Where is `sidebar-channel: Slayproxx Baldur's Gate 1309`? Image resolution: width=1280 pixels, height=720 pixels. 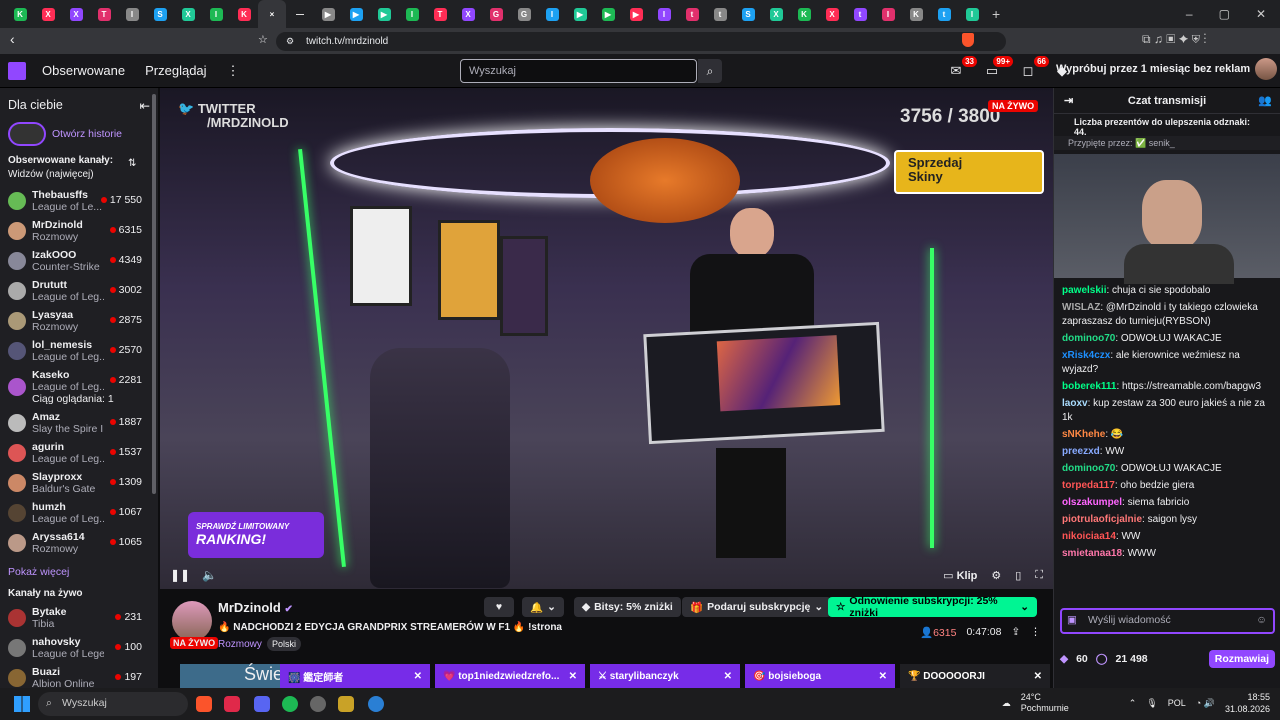
sidebar-channel: Slayproxx Baldur's Gate 1309 is located at coordinates (79, 483).